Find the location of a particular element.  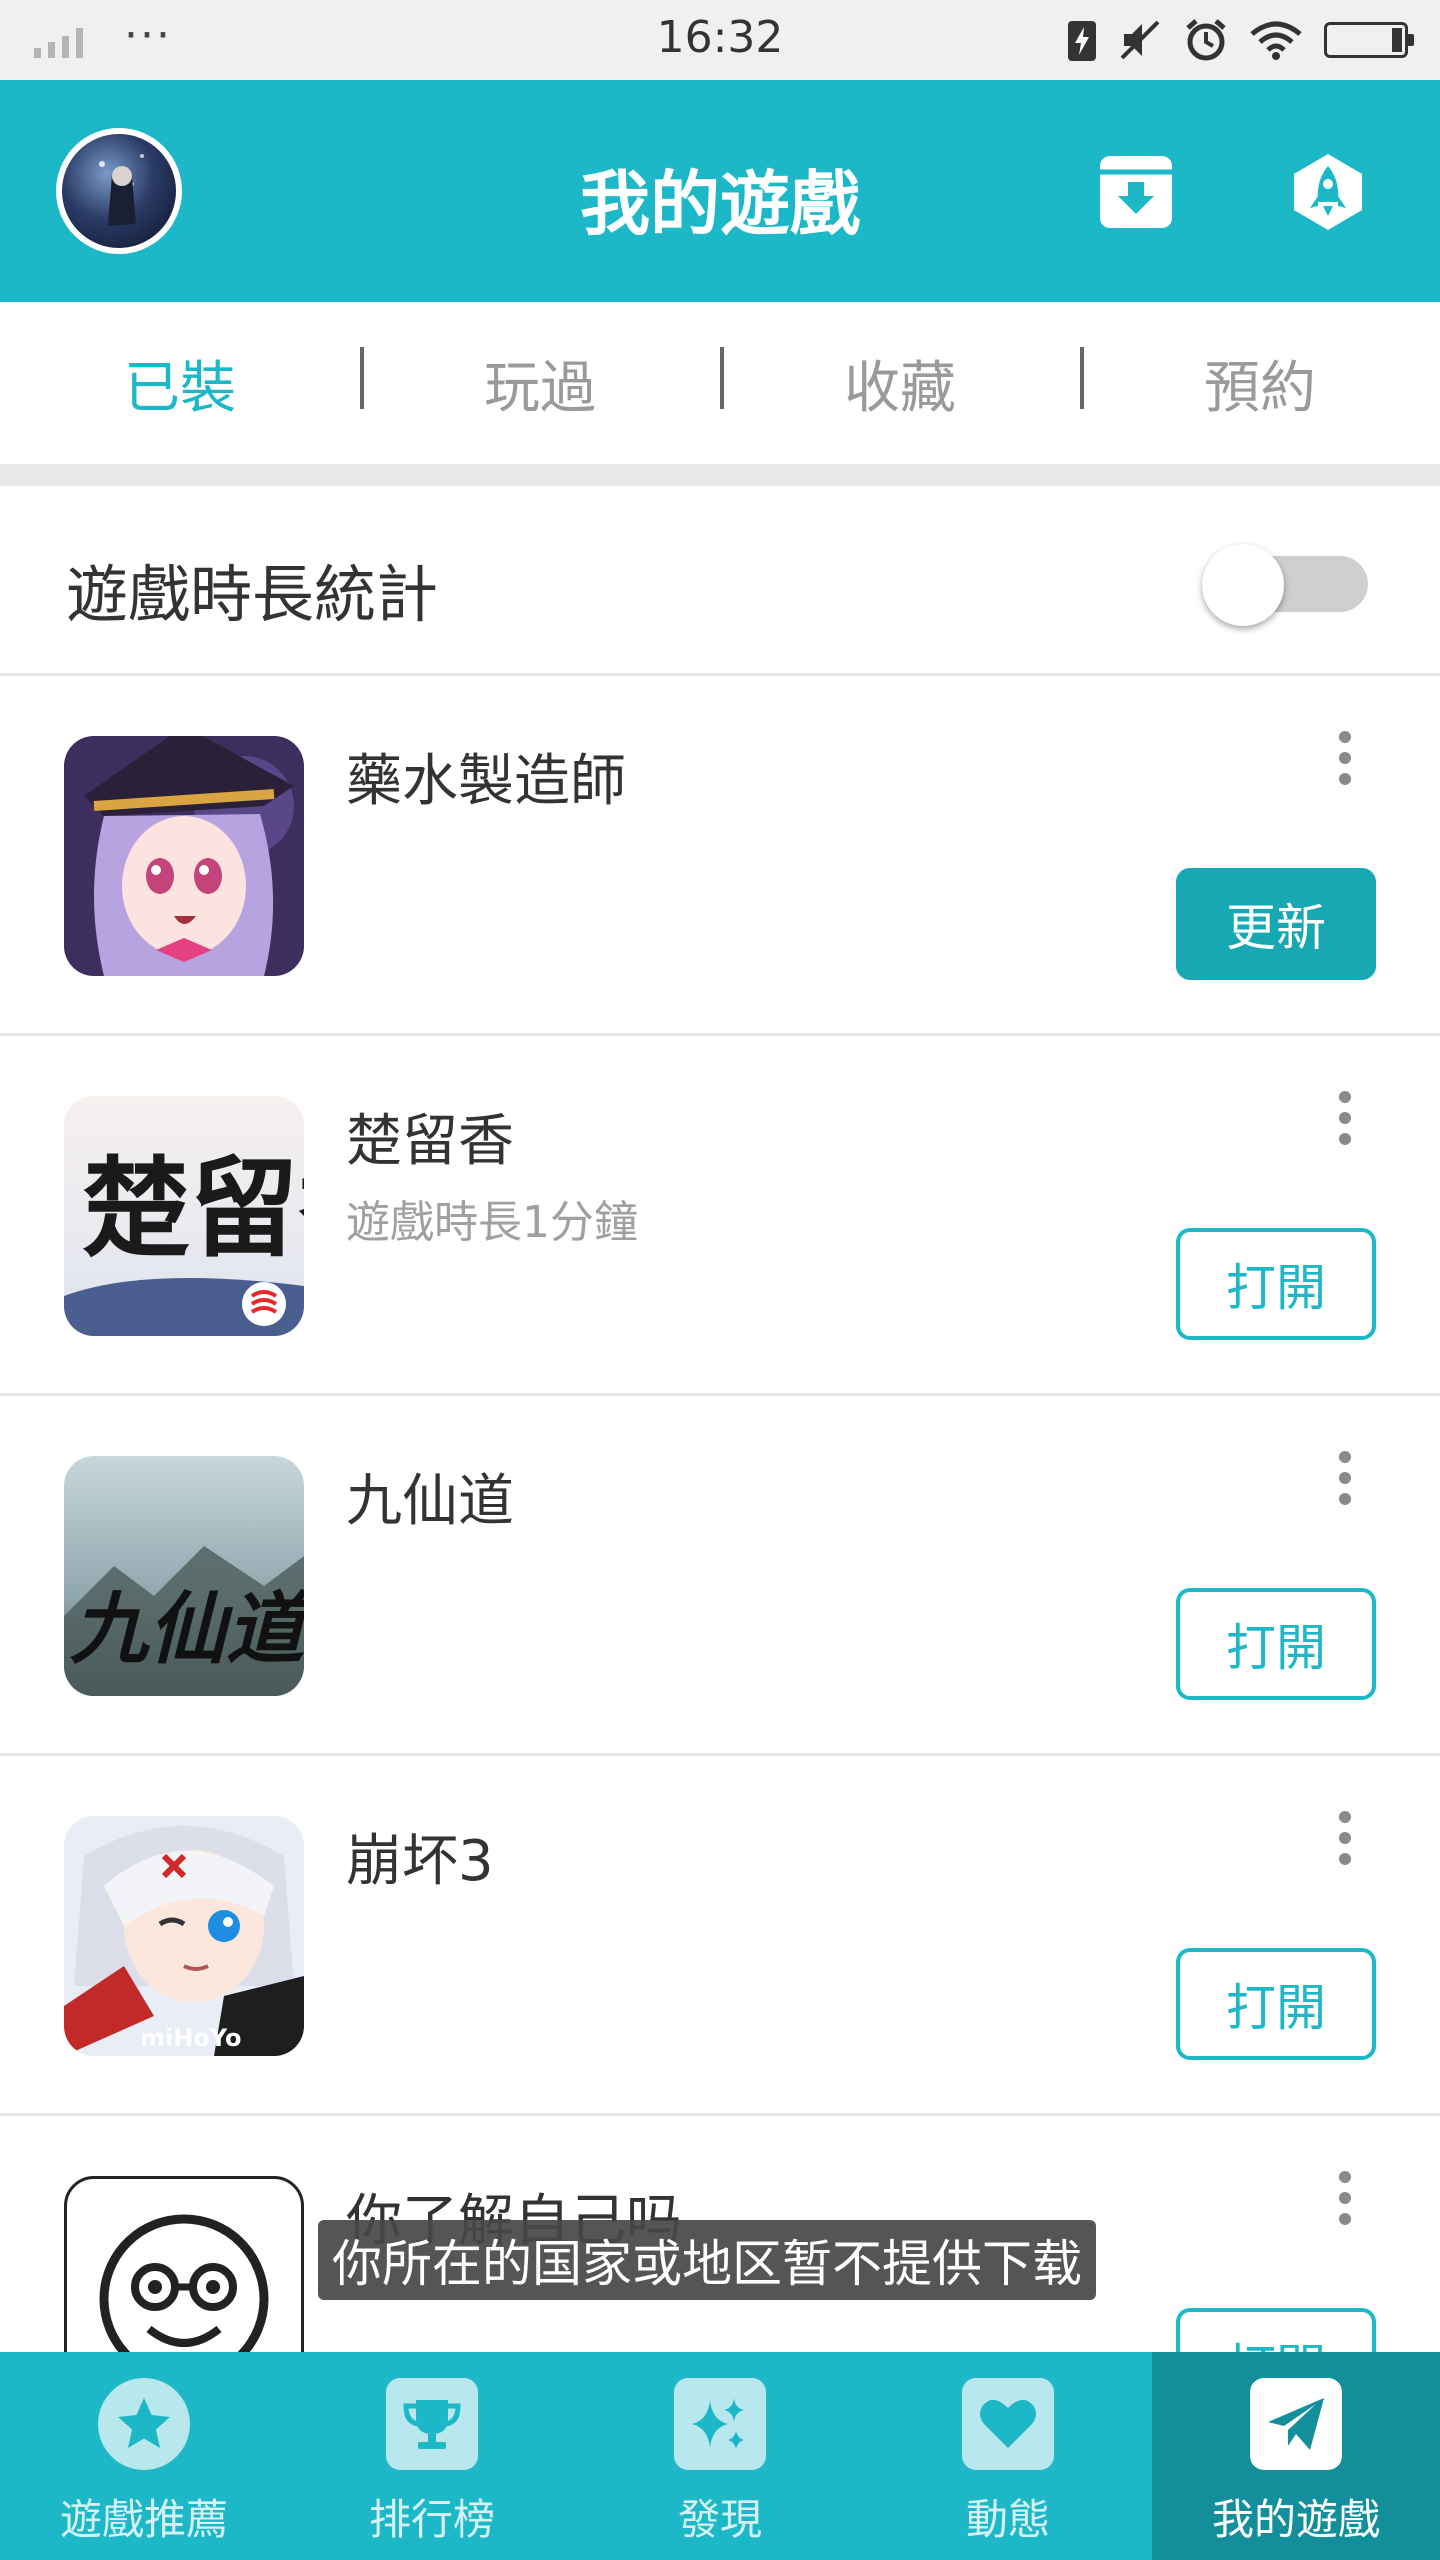

app-header: 我的遊戲 is located at coordinates (720, 191).